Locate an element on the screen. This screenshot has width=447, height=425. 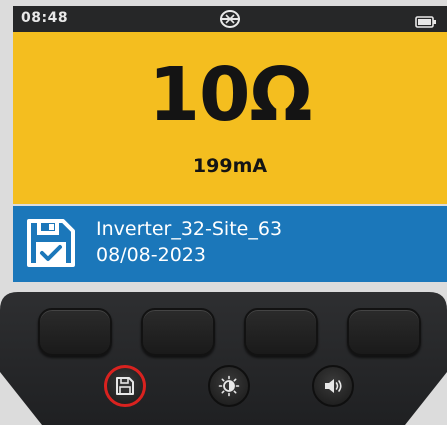
save-icon is located at coordinates (125, 386).